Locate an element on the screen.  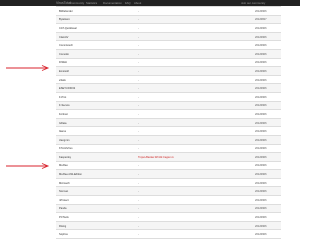
engine-name: McAfee-GW-Edition is located at coordinates (70, 175).